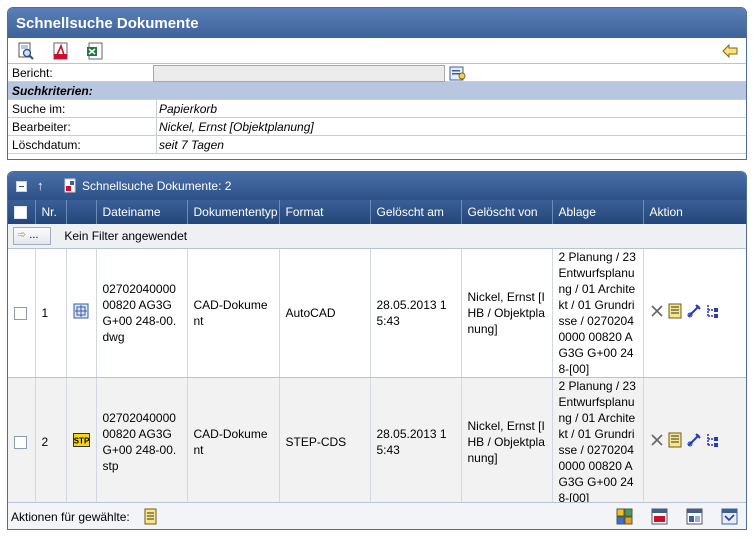  I want to click on bulk-properties-icon, so click(150, 516).